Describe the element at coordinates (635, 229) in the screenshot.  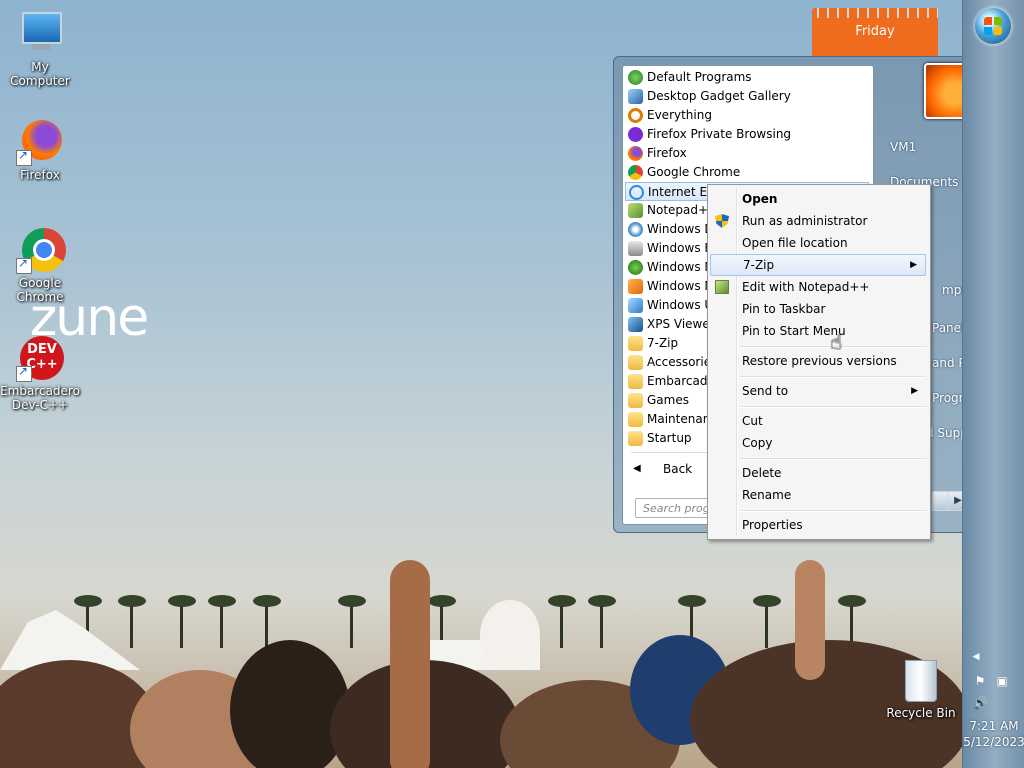
I see `windows-dvd-icon` at that location.